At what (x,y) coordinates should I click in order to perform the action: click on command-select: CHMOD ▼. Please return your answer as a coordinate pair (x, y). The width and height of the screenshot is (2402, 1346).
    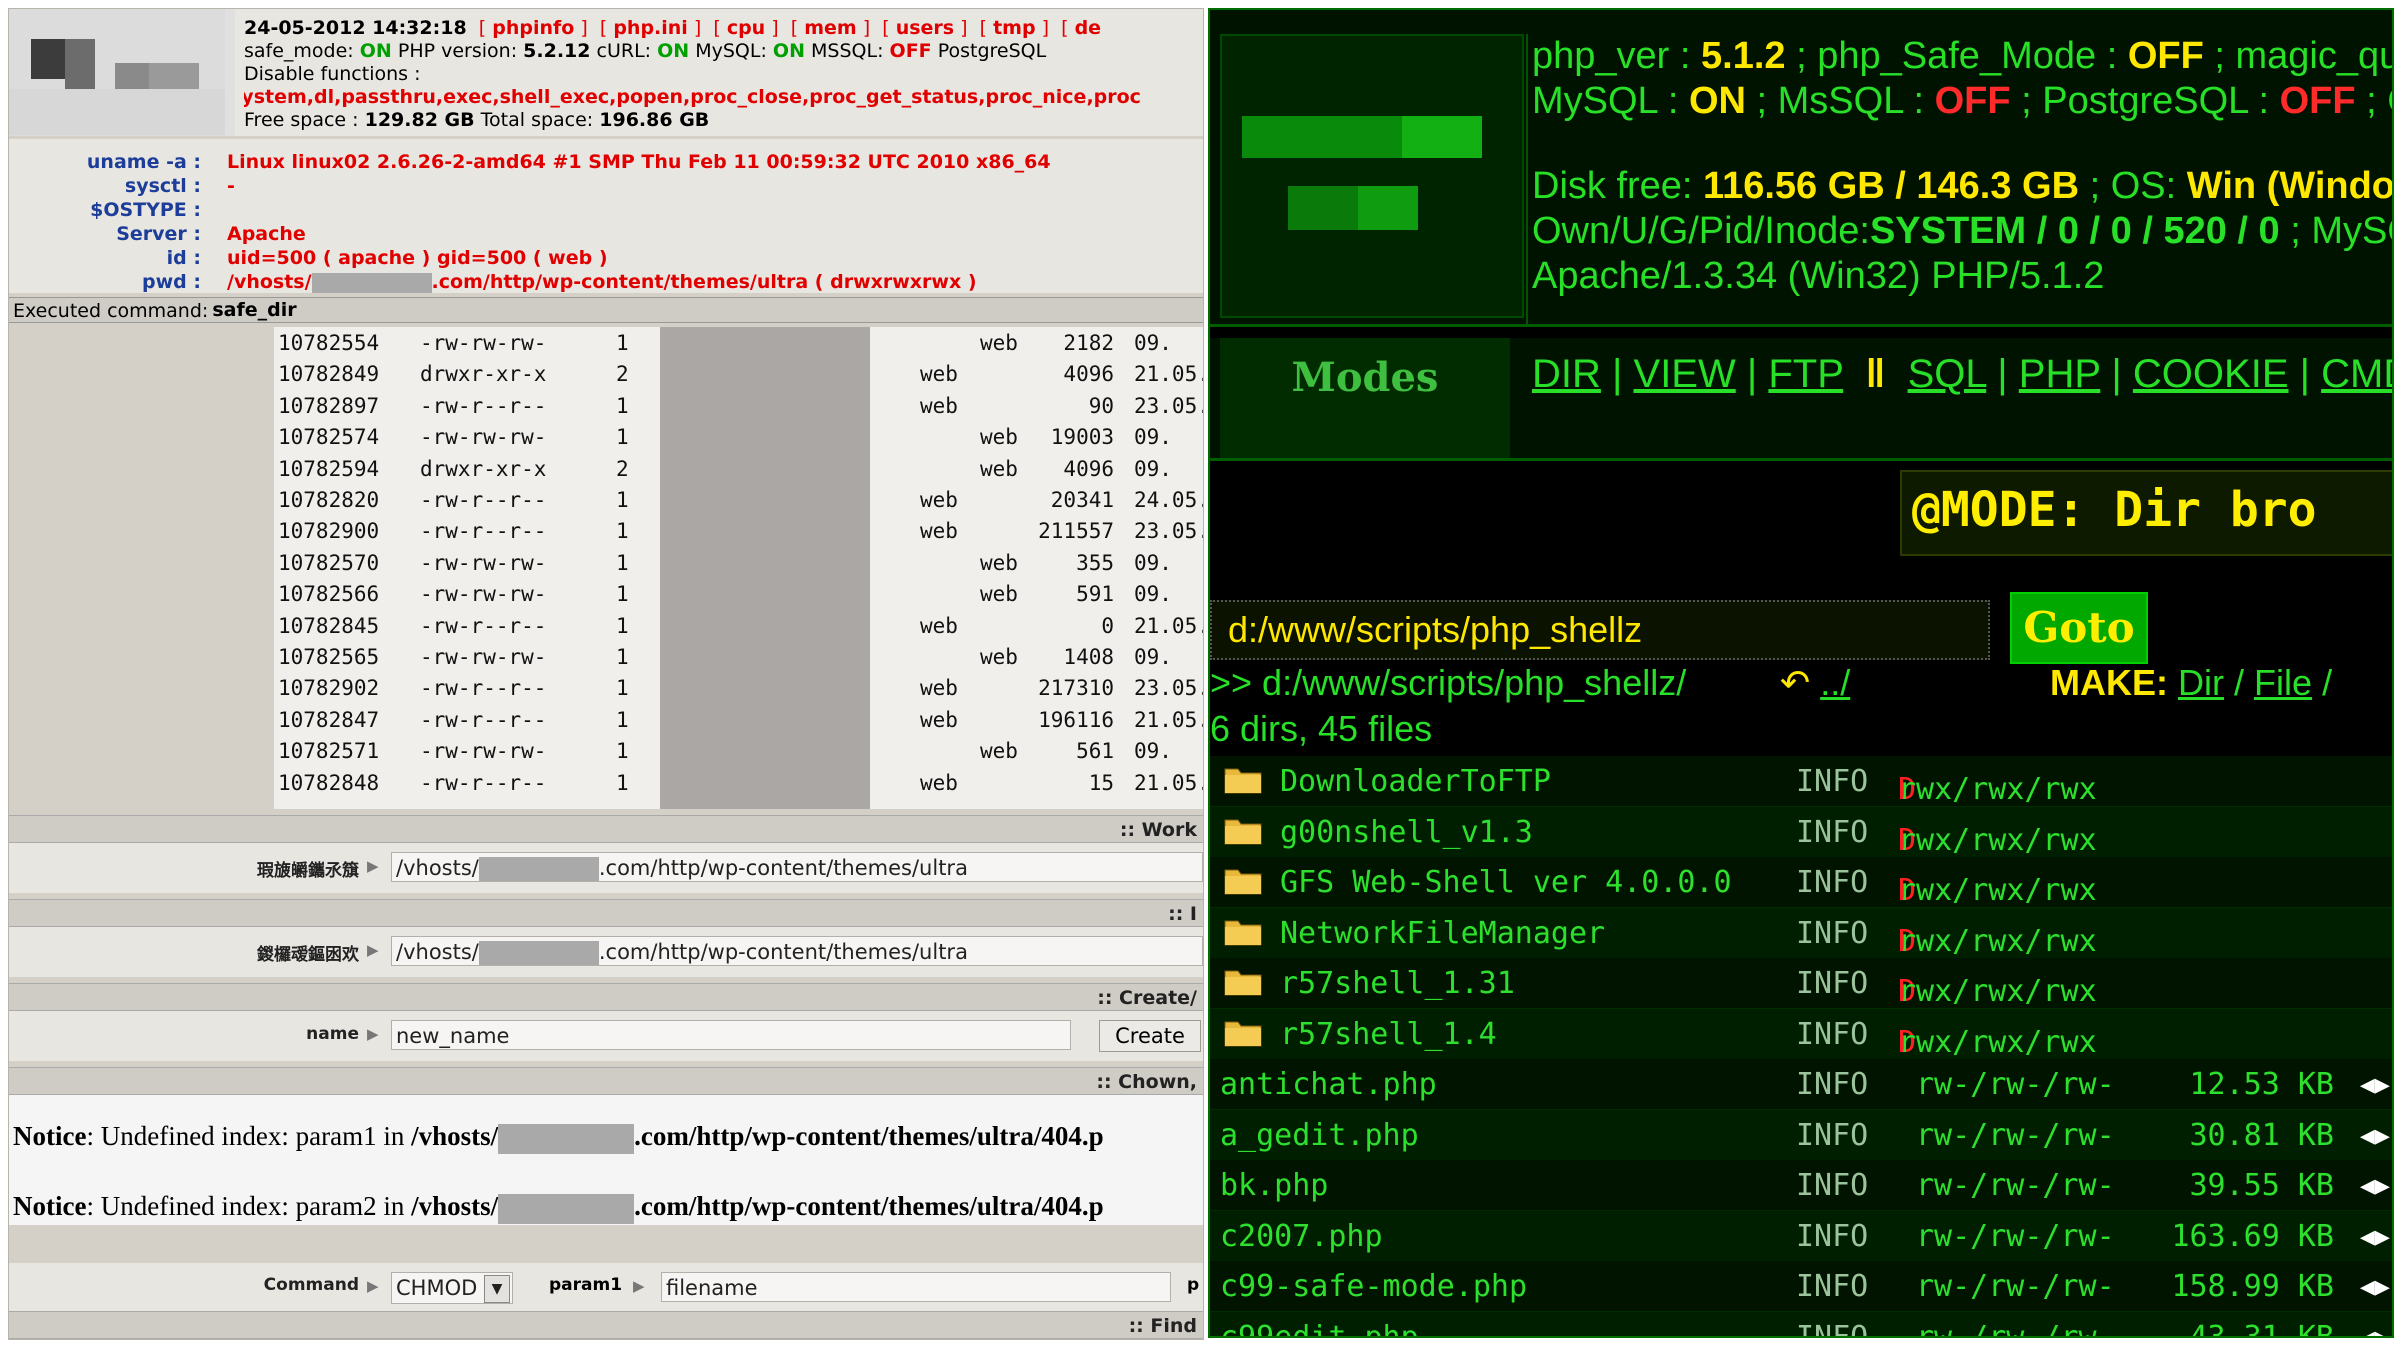
    Looking at the image, I should click on (452, 1288).